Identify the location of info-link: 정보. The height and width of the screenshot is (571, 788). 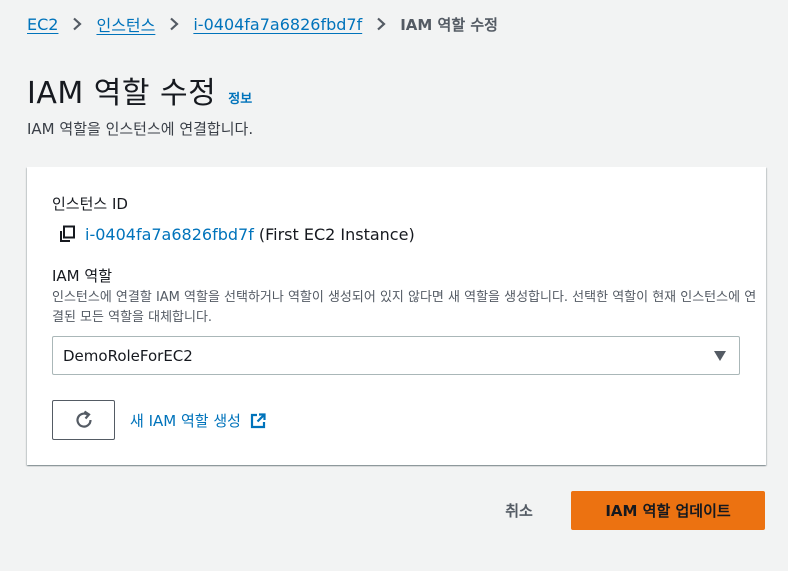
(240, 97).